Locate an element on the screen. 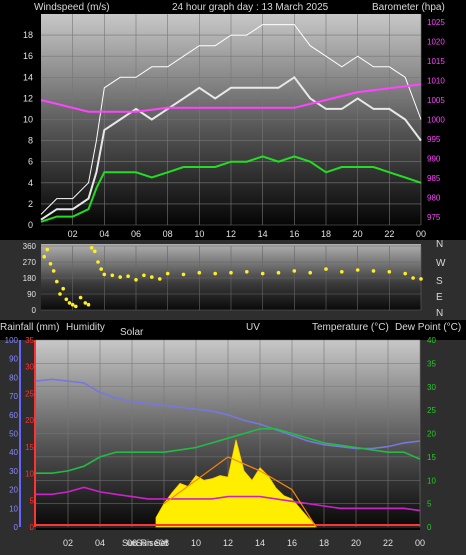 This screenshot has width=466, height=555. wind-x-tick: 20 is located at coordinates (358, 234).